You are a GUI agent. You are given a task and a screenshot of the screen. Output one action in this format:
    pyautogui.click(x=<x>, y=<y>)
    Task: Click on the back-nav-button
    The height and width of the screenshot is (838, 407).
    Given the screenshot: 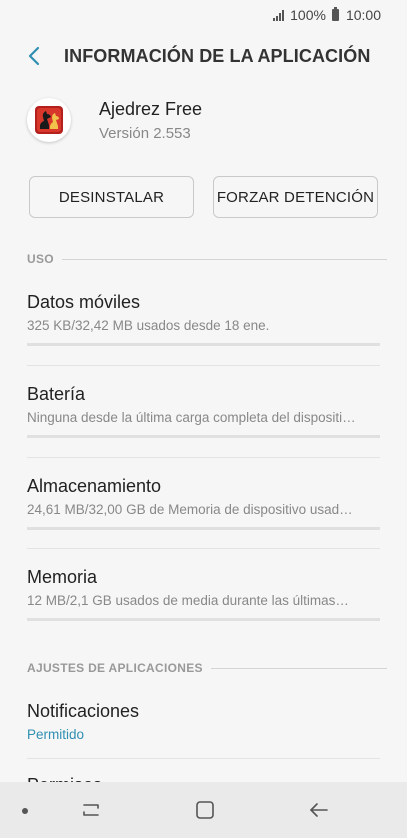 What is the action you would take?
    pyautogui.click(x=319, y=810)
    